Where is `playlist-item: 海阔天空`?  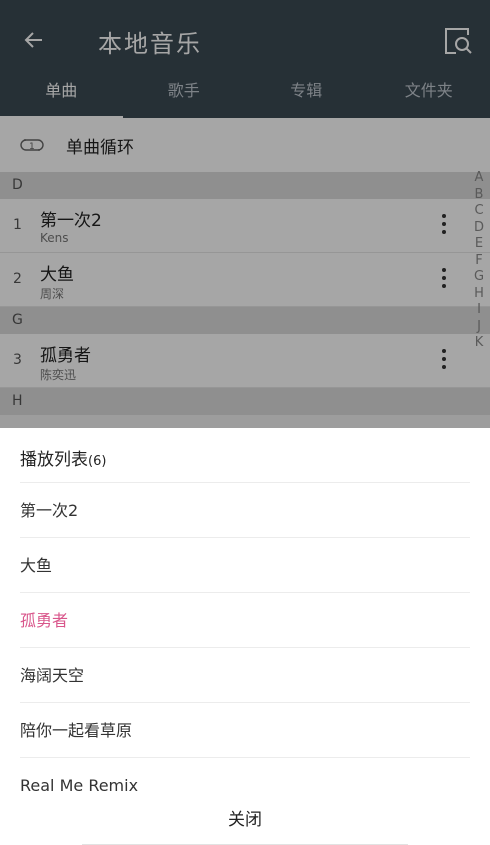
playlist-item: 海阔天空 is located at coordinates (245, 674).